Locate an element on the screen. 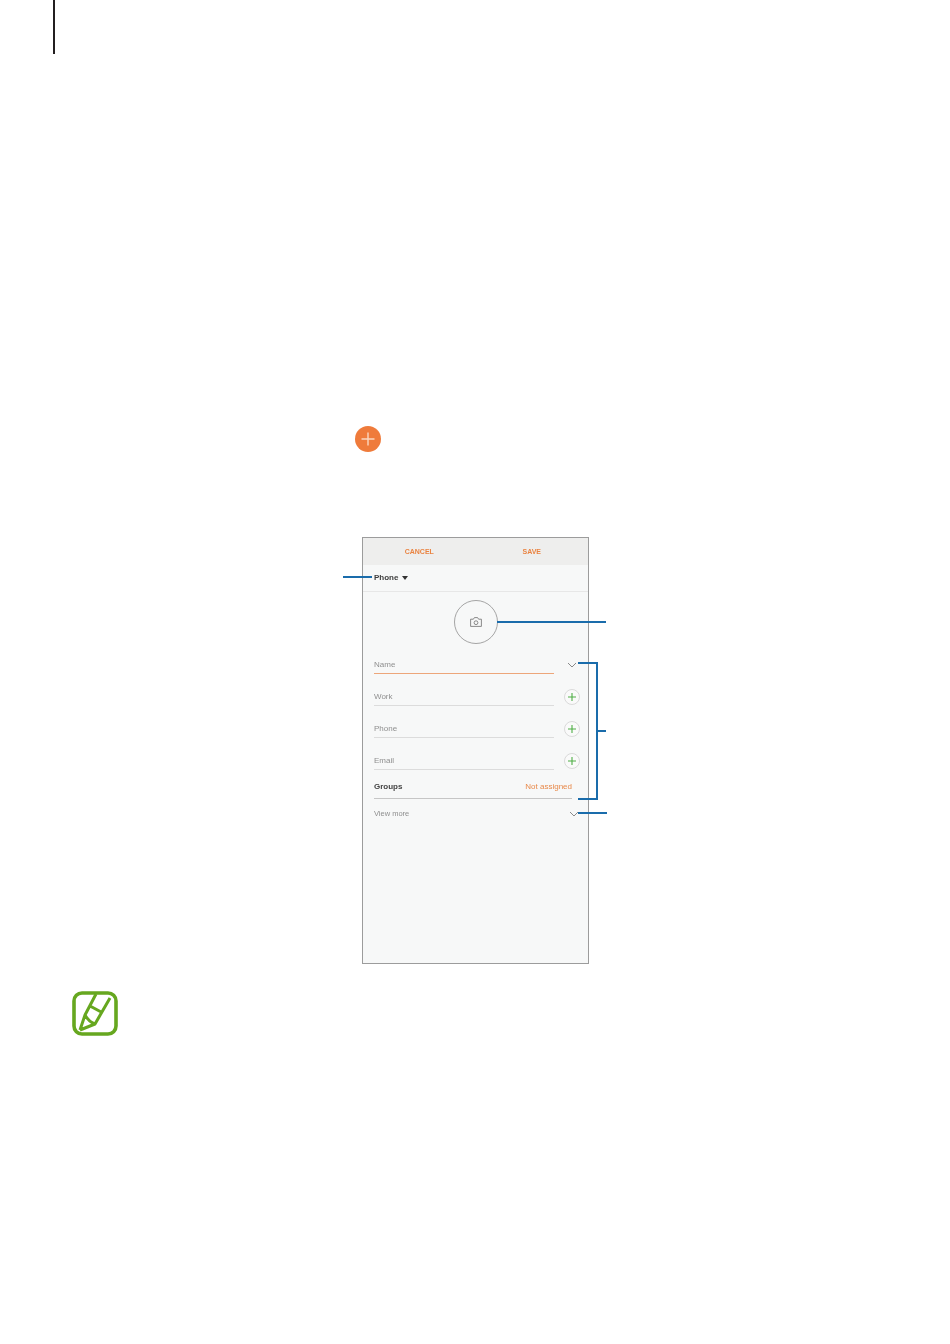  storage-dropdown: Phone is located at coordinates (391, 578).